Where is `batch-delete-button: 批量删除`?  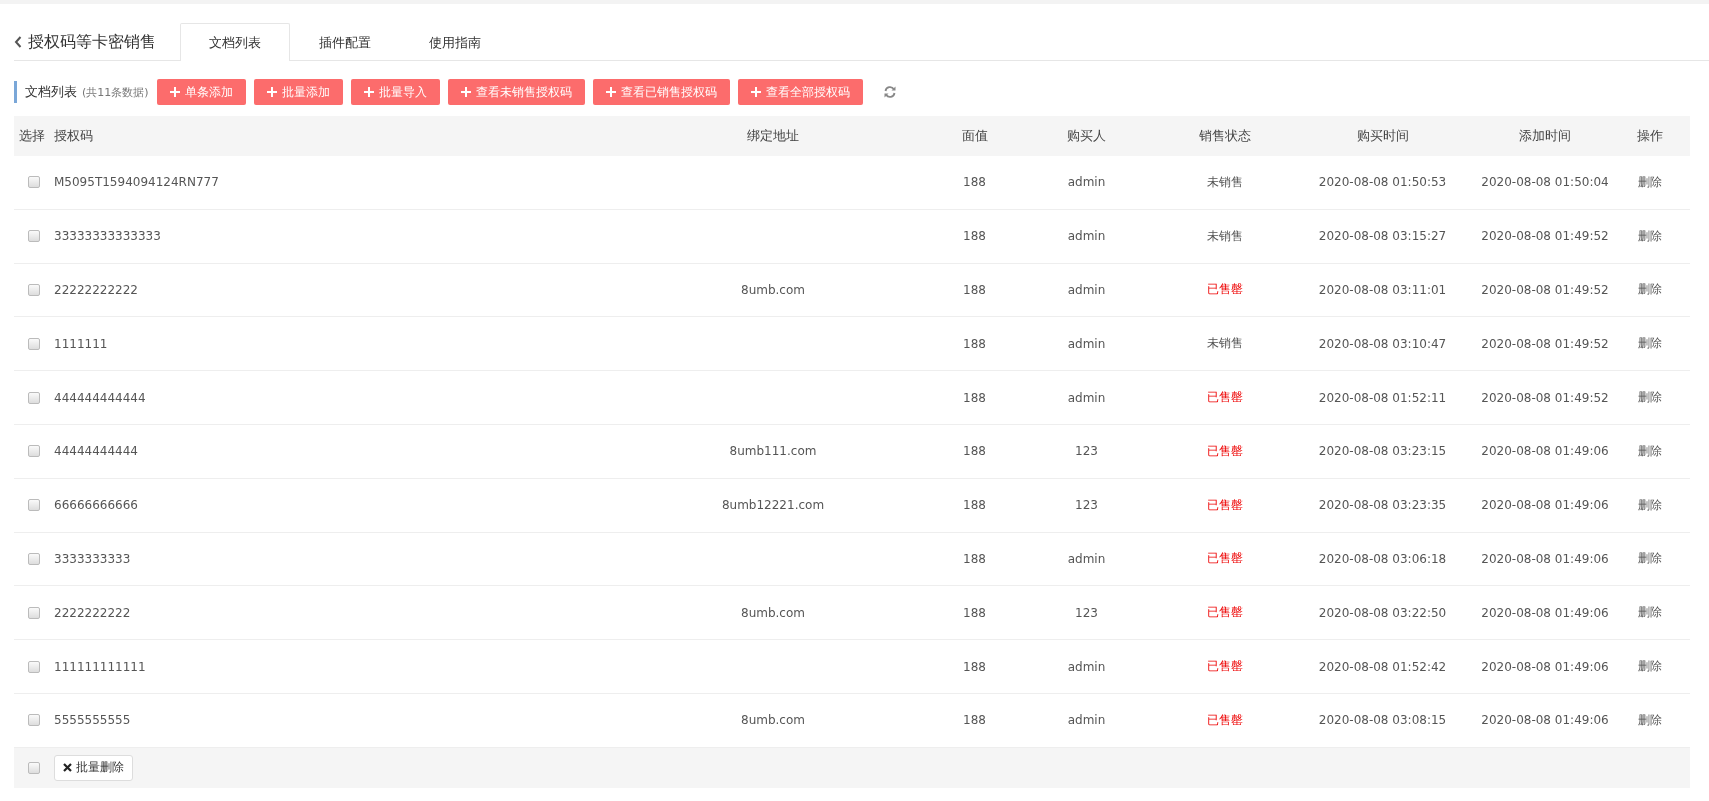 batch-delete-button: 批量删除 is located at coordinates (93, 767).